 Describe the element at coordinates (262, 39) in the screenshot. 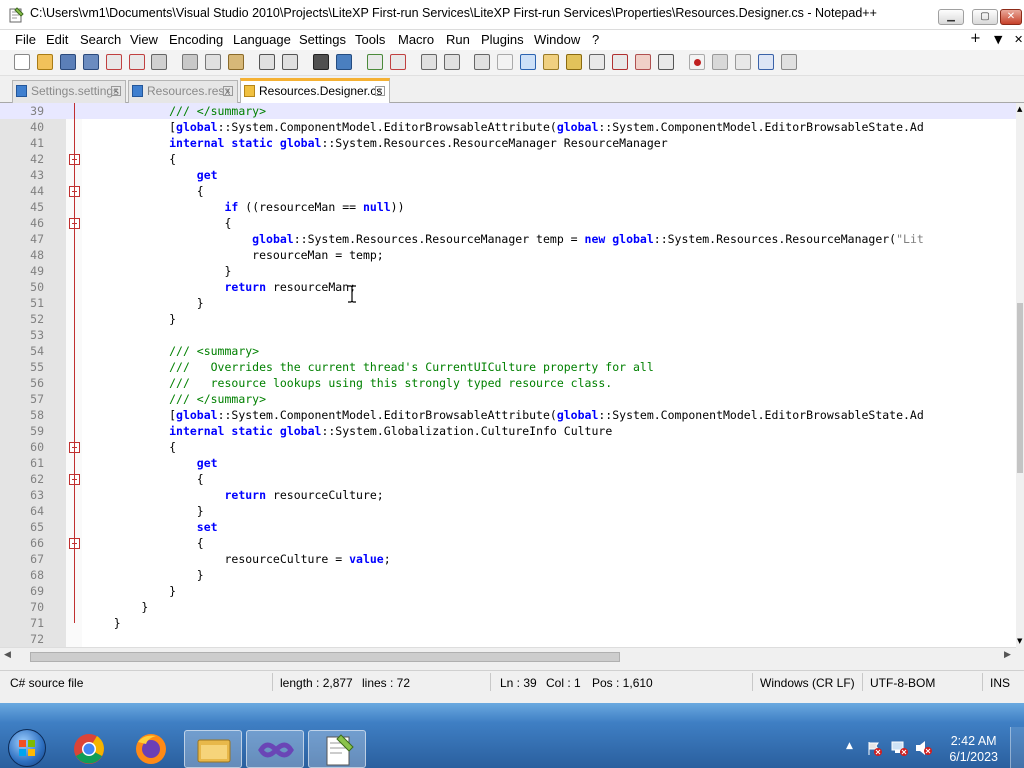

I see `menu-language: Language` at that location.